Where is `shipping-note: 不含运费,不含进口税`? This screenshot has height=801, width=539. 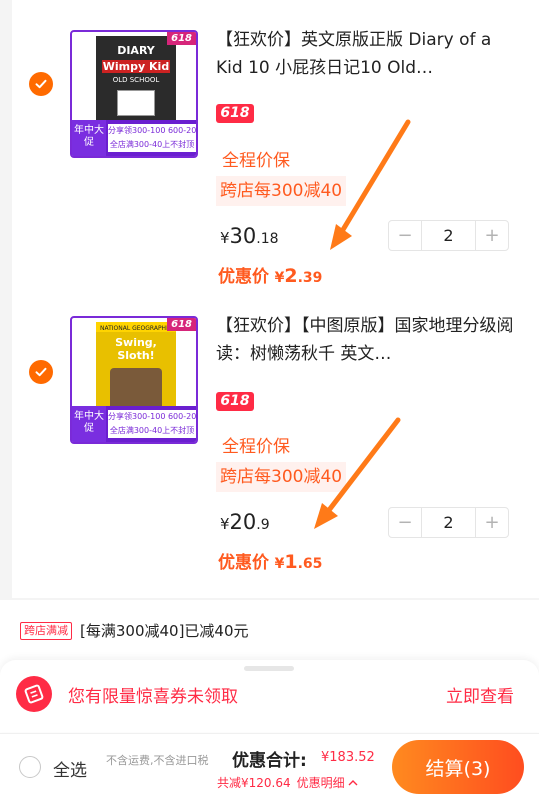
shipping-note: 不含运费,不含进口税 is located at coordinates (157, 760).